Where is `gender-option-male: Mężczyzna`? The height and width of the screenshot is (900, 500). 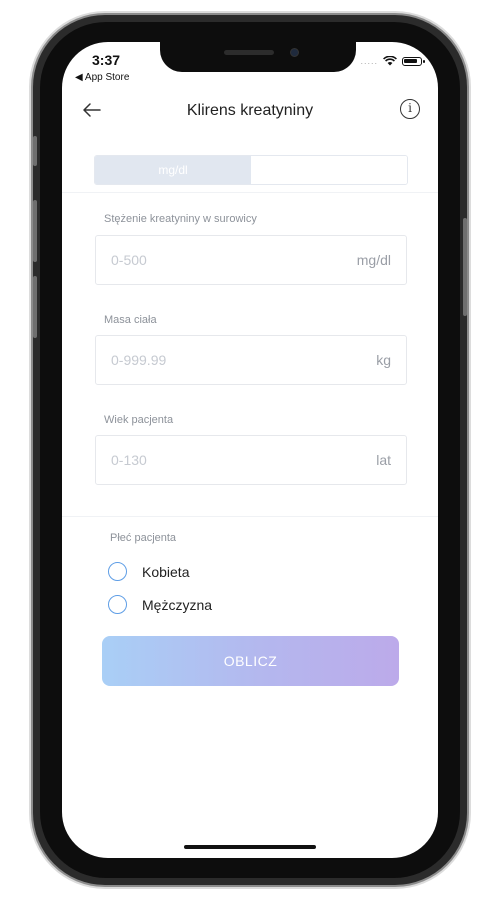 gender-option-male: Mężczyzna is located at coordinates (160, 604).